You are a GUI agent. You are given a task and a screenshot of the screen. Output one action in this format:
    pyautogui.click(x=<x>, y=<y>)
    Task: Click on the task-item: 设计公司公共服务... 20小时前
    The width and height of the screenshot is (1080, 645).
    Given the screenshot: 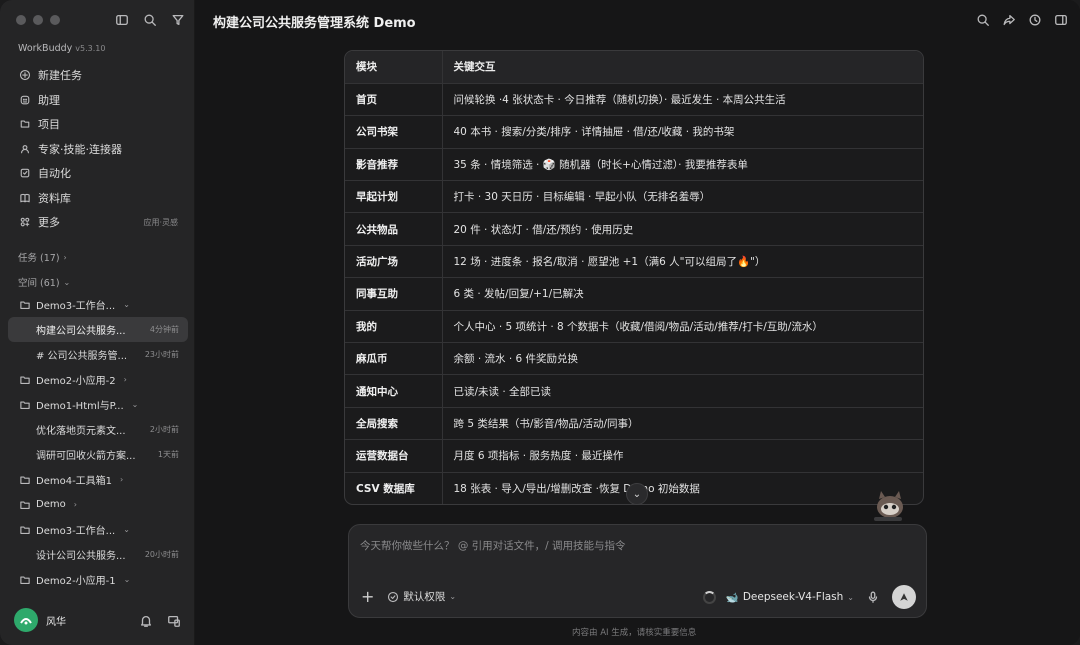 What is the action you would take?
    pyautogui.click(x=98, y=554)
    